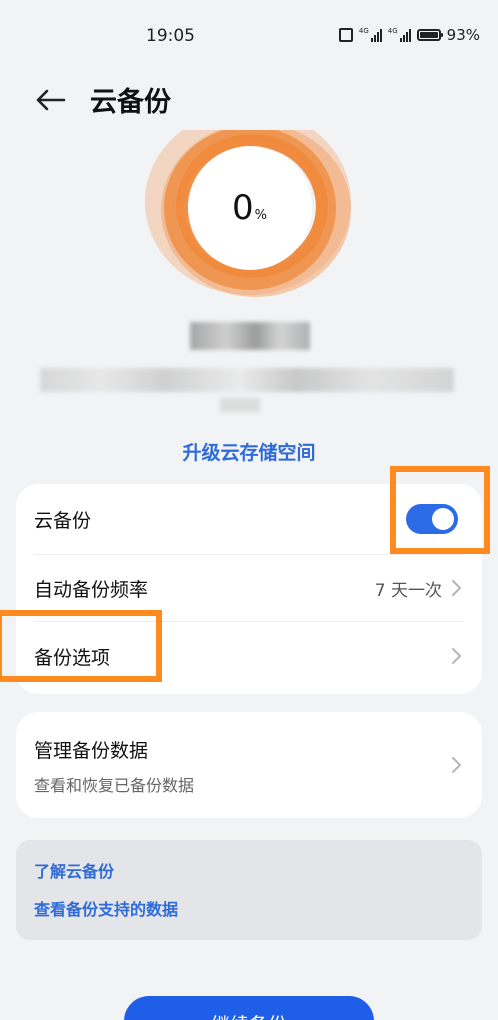  Describe the element at coordinates (63, 520) in the screenshot. I see `cloud-backup-label: 云备份` at that location.